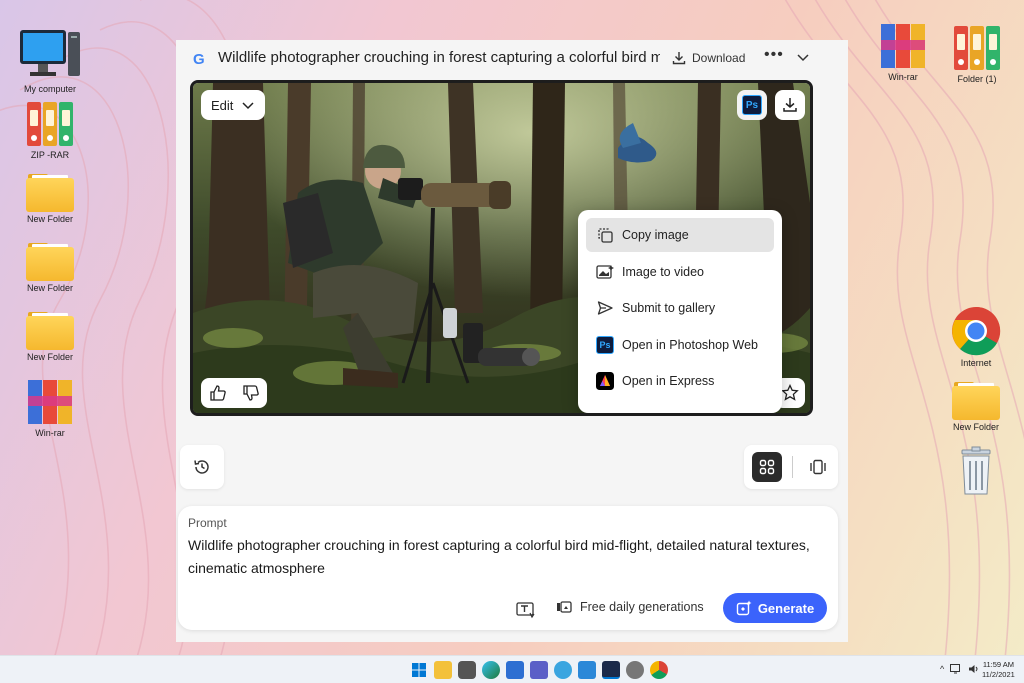 Image resolution: width=1024 pixels, height=683 pixels. I want to click on desktop-icon-folder-1: Folder (1), so click(977, 55).